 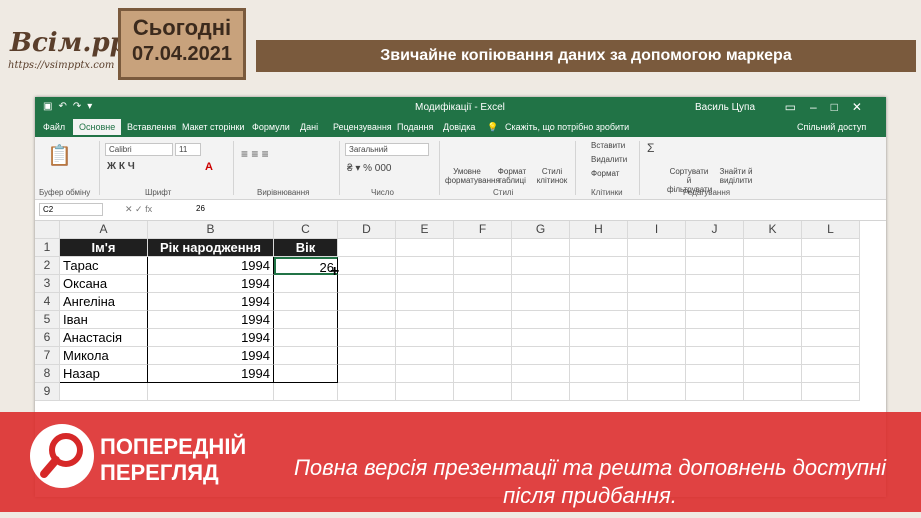 What do you see at coordinates (609, 159) in the screenshot?
I see `delete-cells-button: Видалити` at bounding box center [609, 159].